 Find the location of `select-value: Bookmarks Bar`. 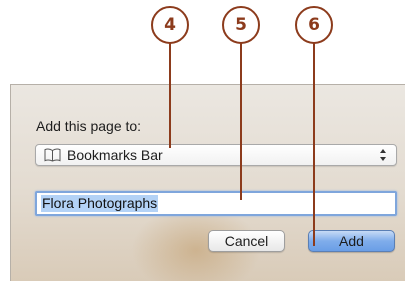

select-value: Bookmarks Bar is located at coordinates (115, 155).